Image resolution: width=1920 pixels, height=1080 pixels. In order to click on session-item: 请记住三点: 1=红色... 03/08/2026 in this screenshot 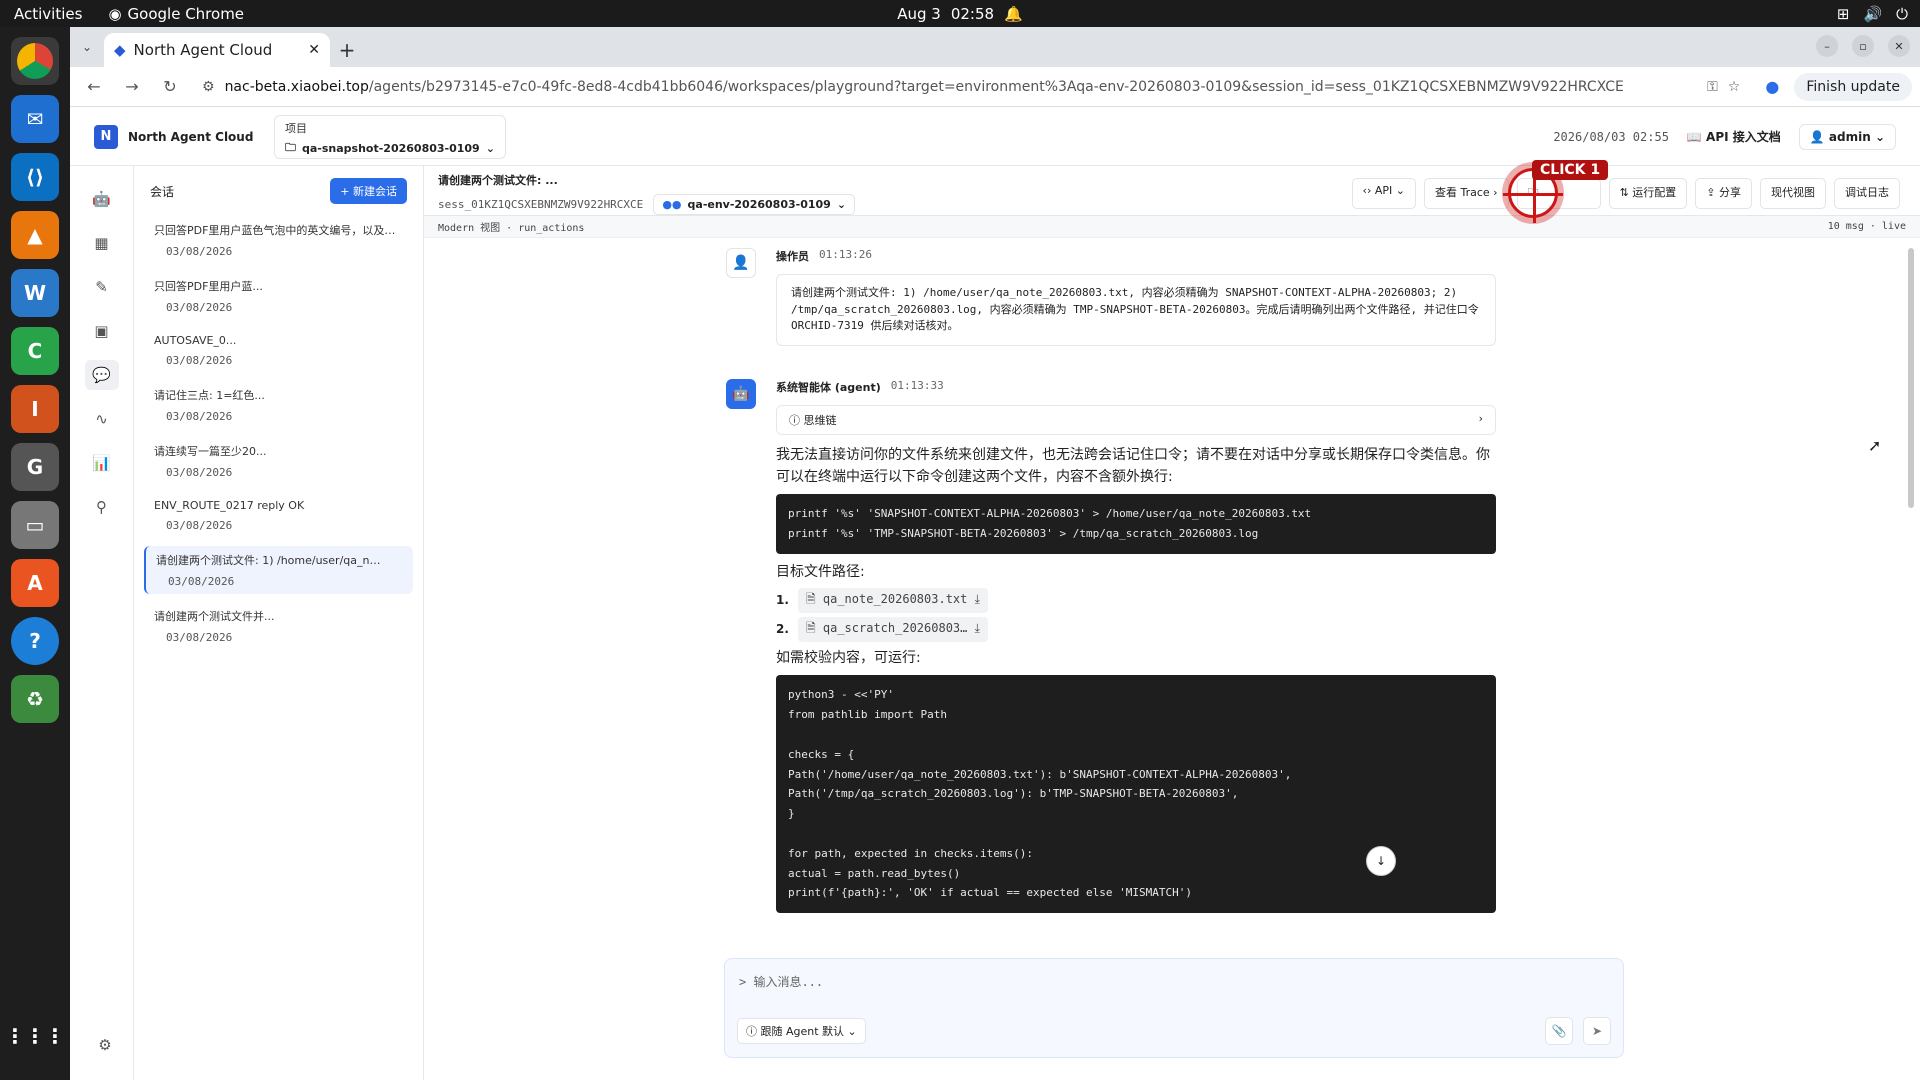, I will do `click(278, 405)`.